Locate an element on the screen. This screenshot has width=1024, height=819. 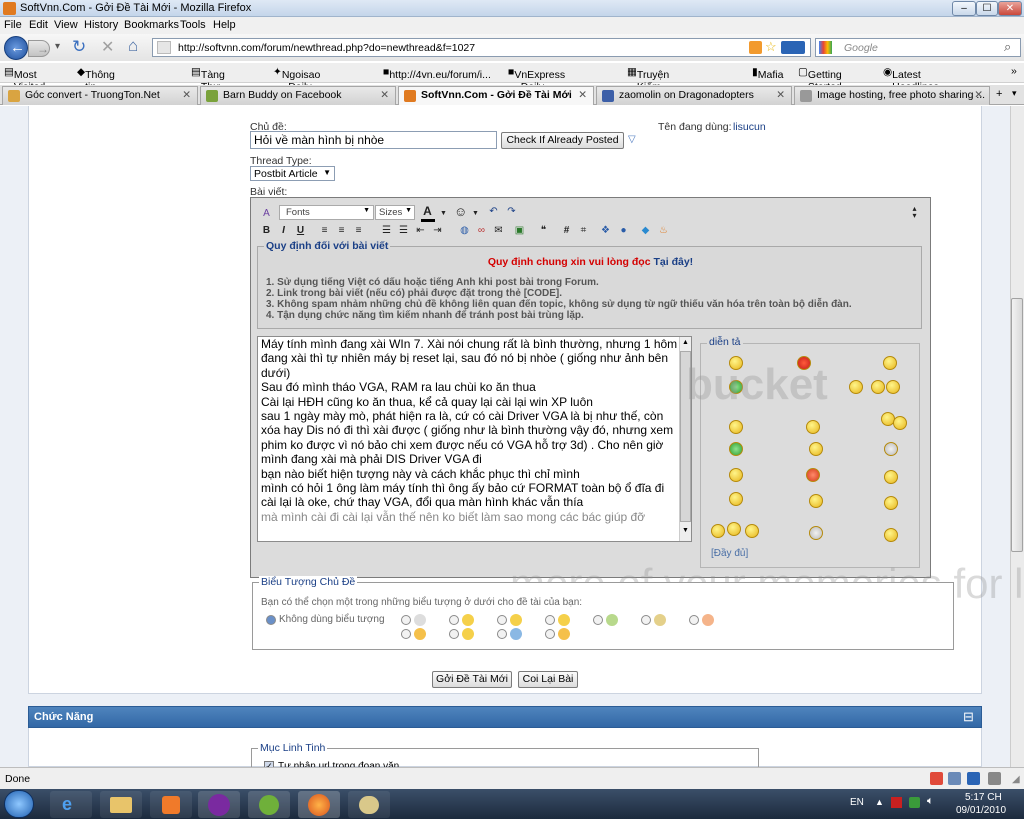
clock-time: 5:17 CH is located at coordinates (983, 797).